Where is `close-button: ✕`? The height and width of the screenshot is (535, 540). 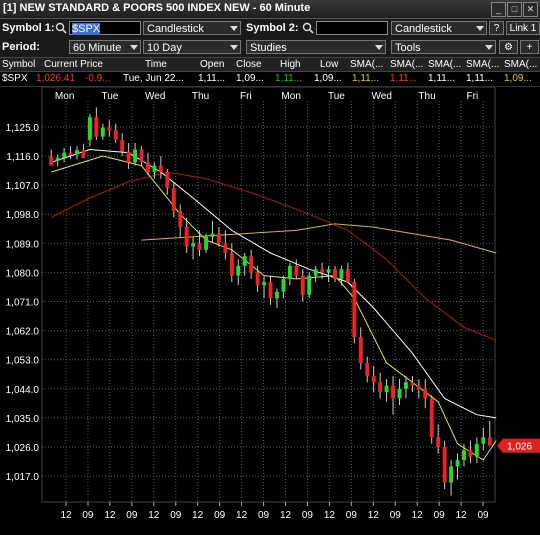
close-button: ✕ is located at coordinates (530, 9).